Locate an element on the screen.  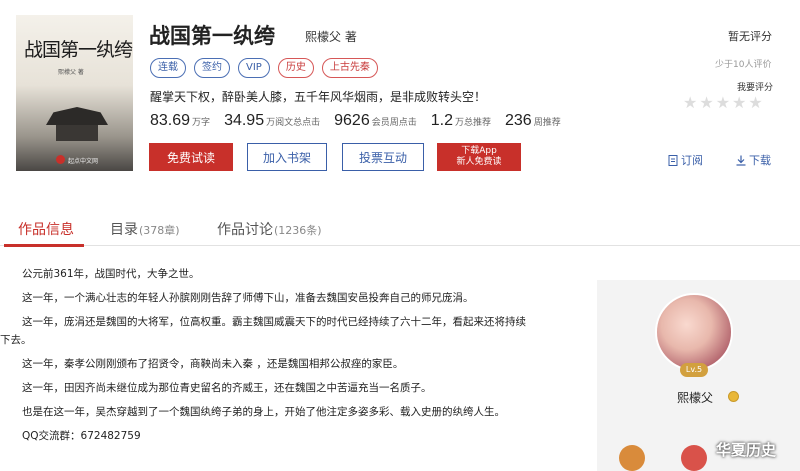
author-works-icon is located at coordinates (632, 458).